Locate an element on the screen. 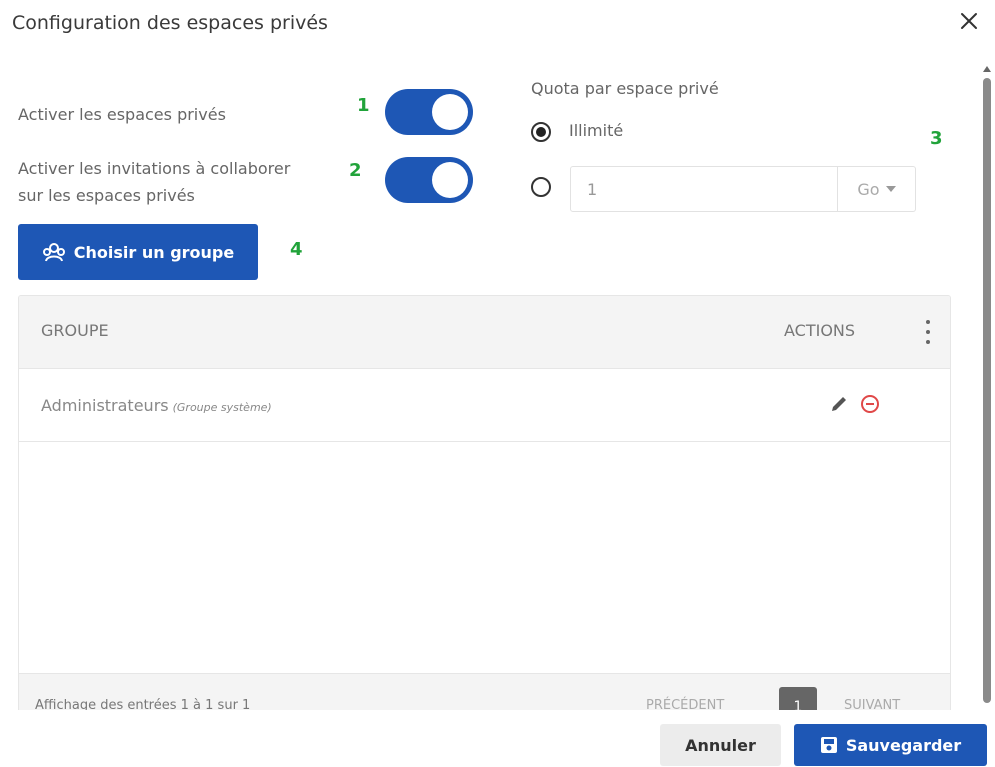 This screenshot has width=995, height=767. group-name: Administrateurs is located at coordinates (105, 405).